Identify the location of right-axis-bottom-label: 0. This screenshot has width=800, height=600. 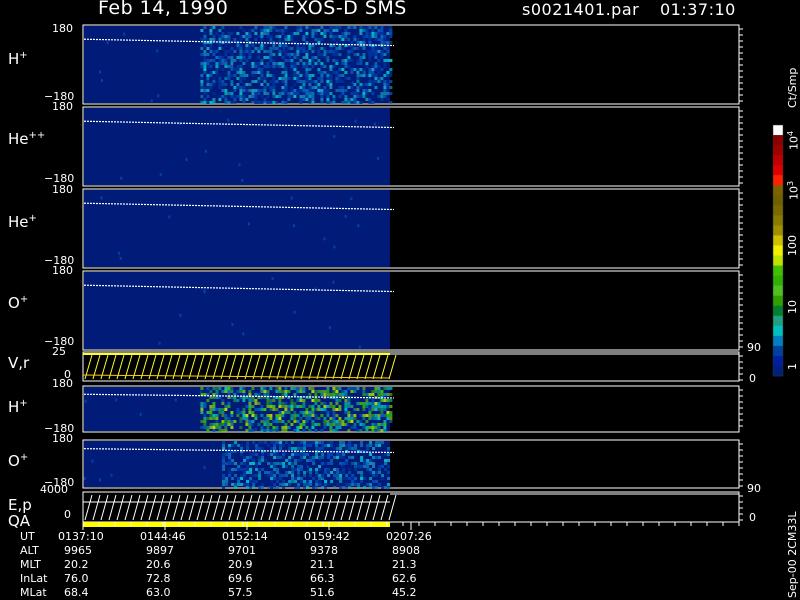
(752, 378).